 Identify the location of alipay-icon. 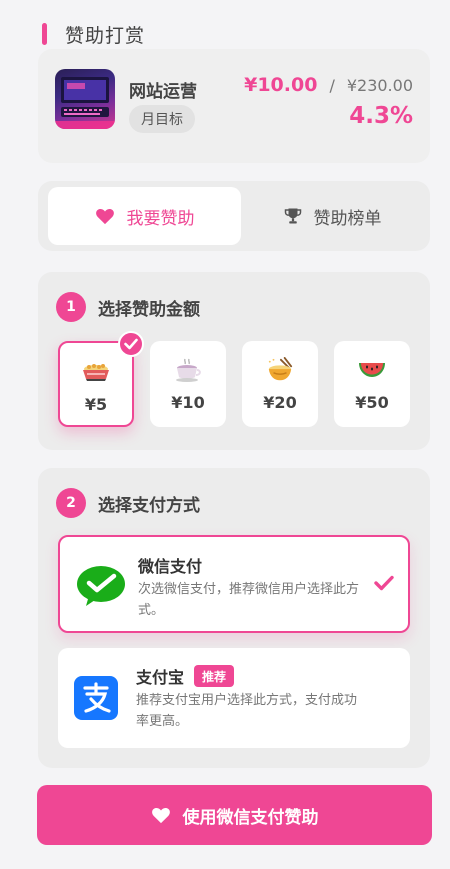
(96, 698).